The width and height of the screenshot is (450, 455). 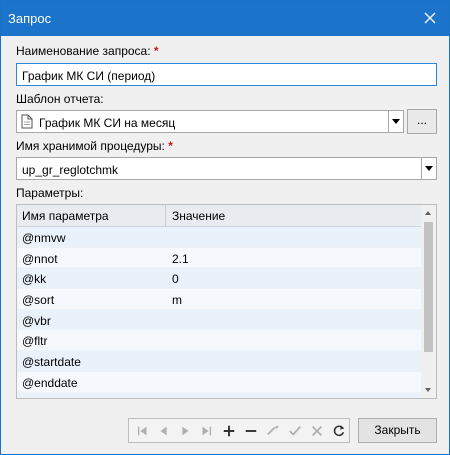 I want to click on query-name-label: Наименование запроса: *, so click(x=87, y=51).